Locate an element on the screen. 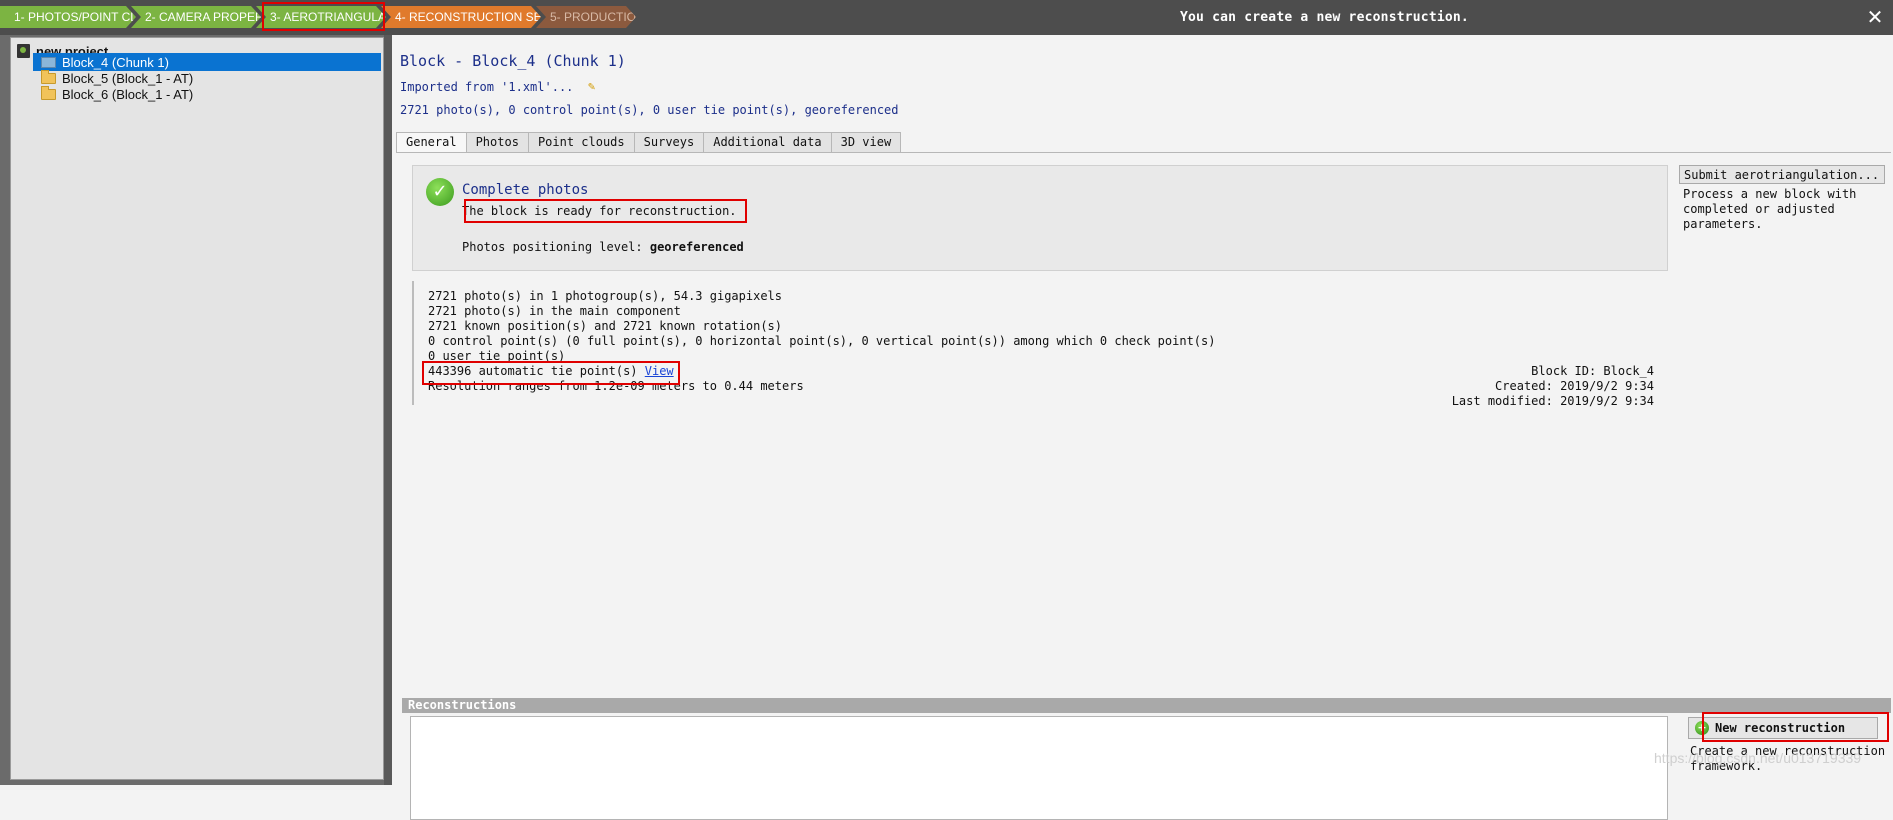  tab-photos: Photos is located at coordinates (497, 142).